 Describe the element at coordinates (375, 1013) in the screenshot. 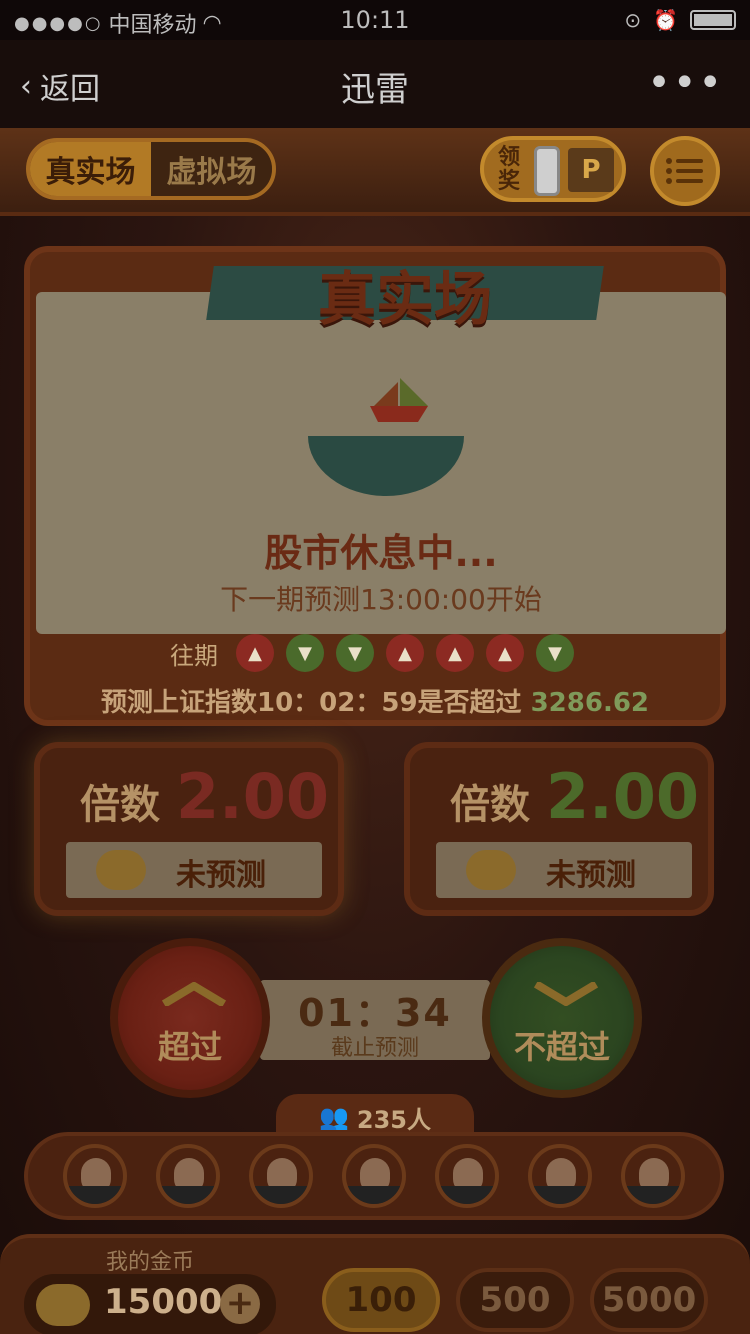

I see `countdown-timer: 01：34` at that location.